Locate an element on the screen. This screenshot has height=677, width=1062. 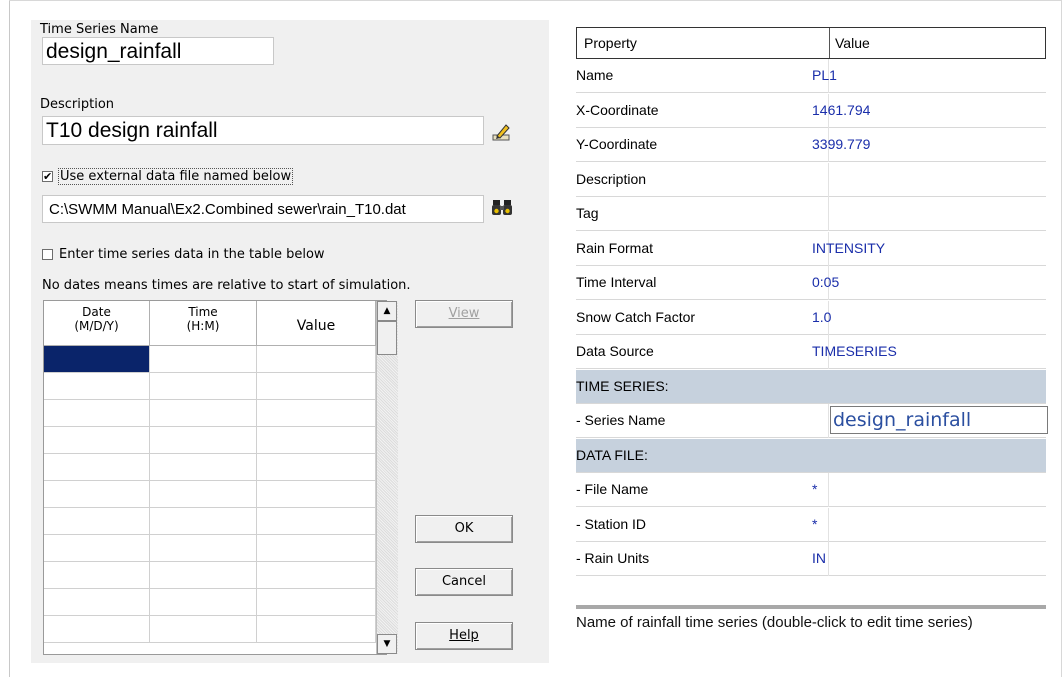
header-value: Value is located at coordinates (852, 43).